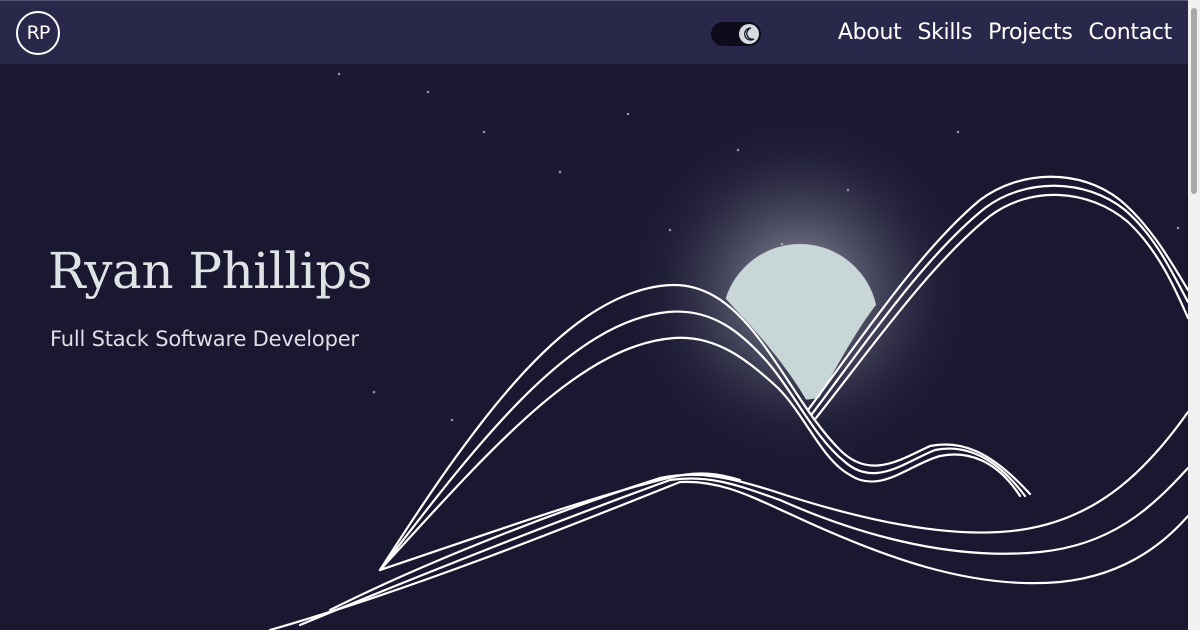 This screenshot has height=630, width=1200. I want to click on toggle-knob, so click(749, 34).